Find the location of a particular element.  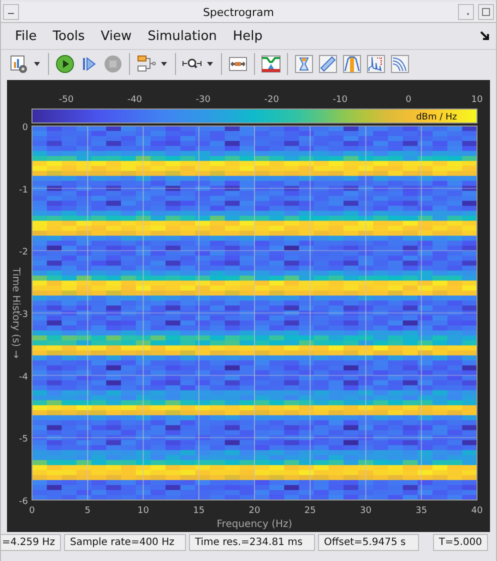

status-field: Time res.=234.81 ms is located at coordinates (251, 542).